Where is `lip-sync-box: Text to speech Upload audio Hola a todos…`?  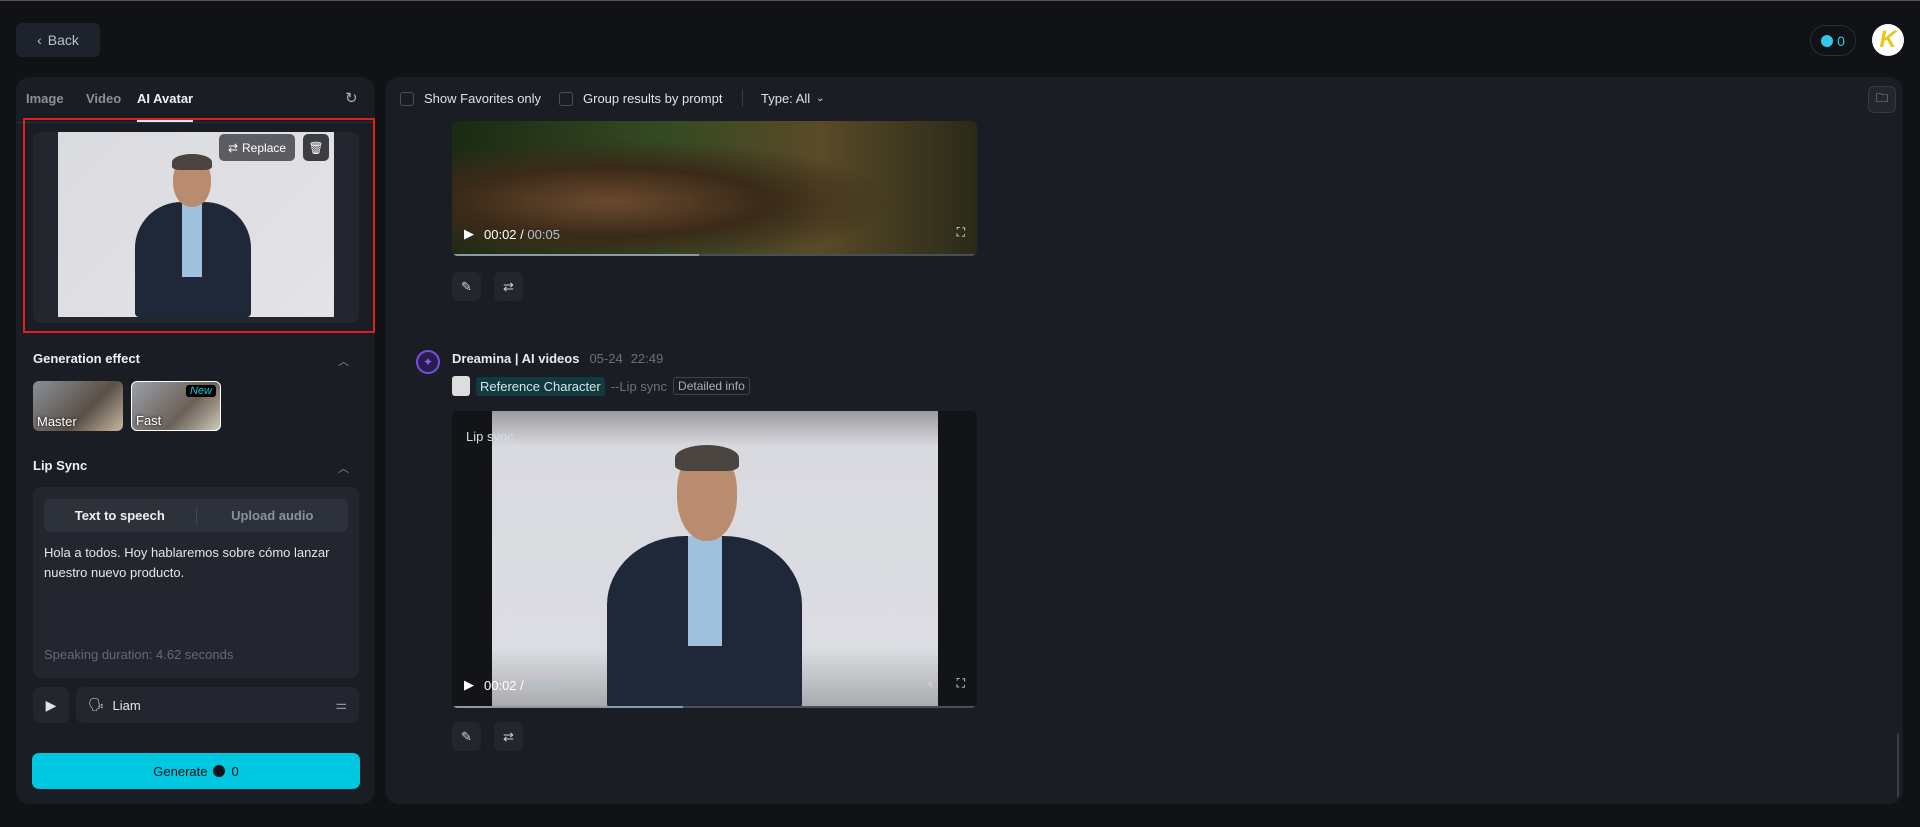 lip-sync-box: Text to speech Upload audio Hola a todos… is located at coordinates (196, 582).